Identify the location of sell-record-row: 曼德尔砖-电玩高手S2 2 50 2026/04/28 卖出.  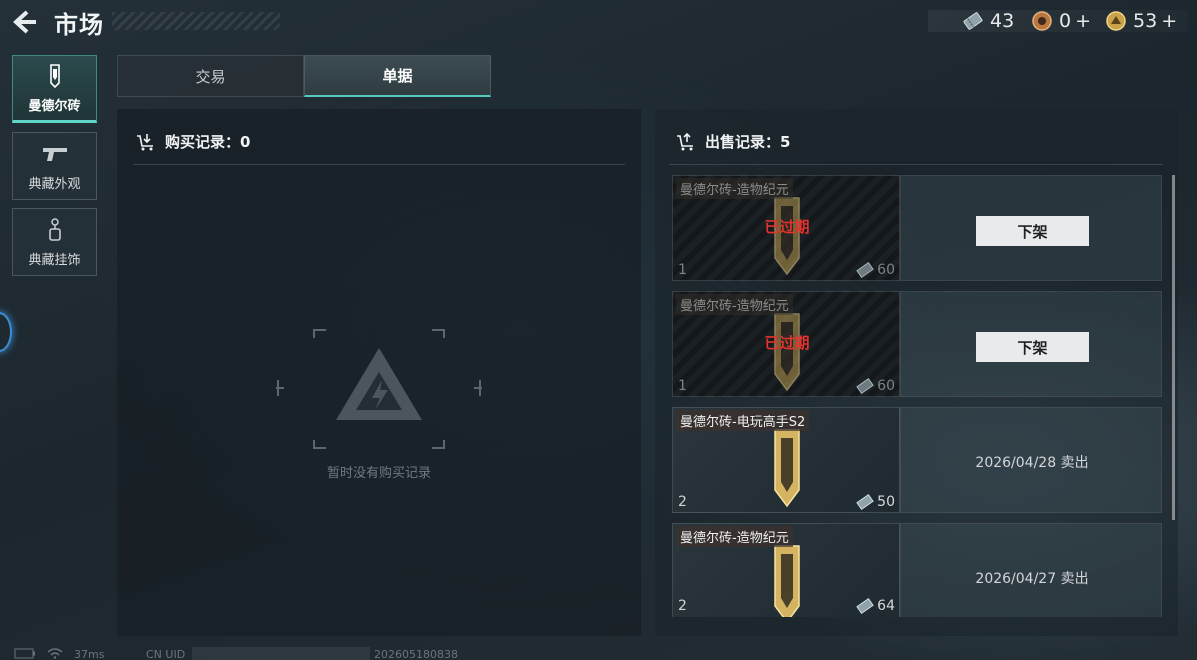
(917, 460).